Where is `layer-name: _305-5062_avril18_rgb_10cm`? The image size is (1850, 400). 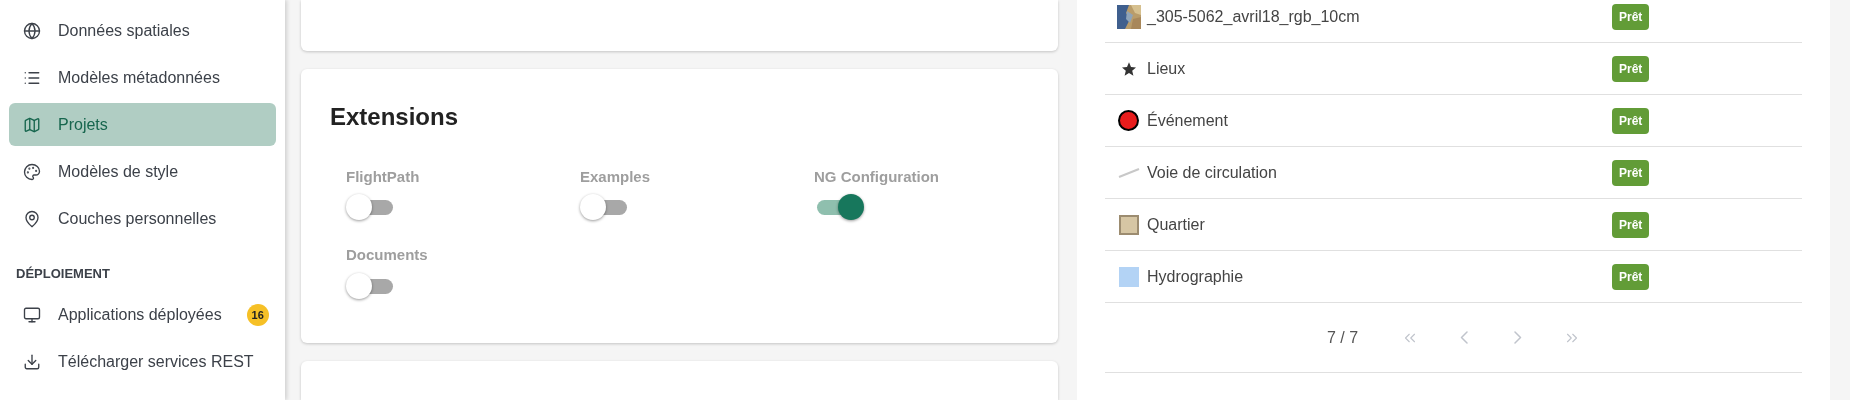 layer-name: _305-5062_avril18_rgb_10cm is located at coordinates (1254, 17).